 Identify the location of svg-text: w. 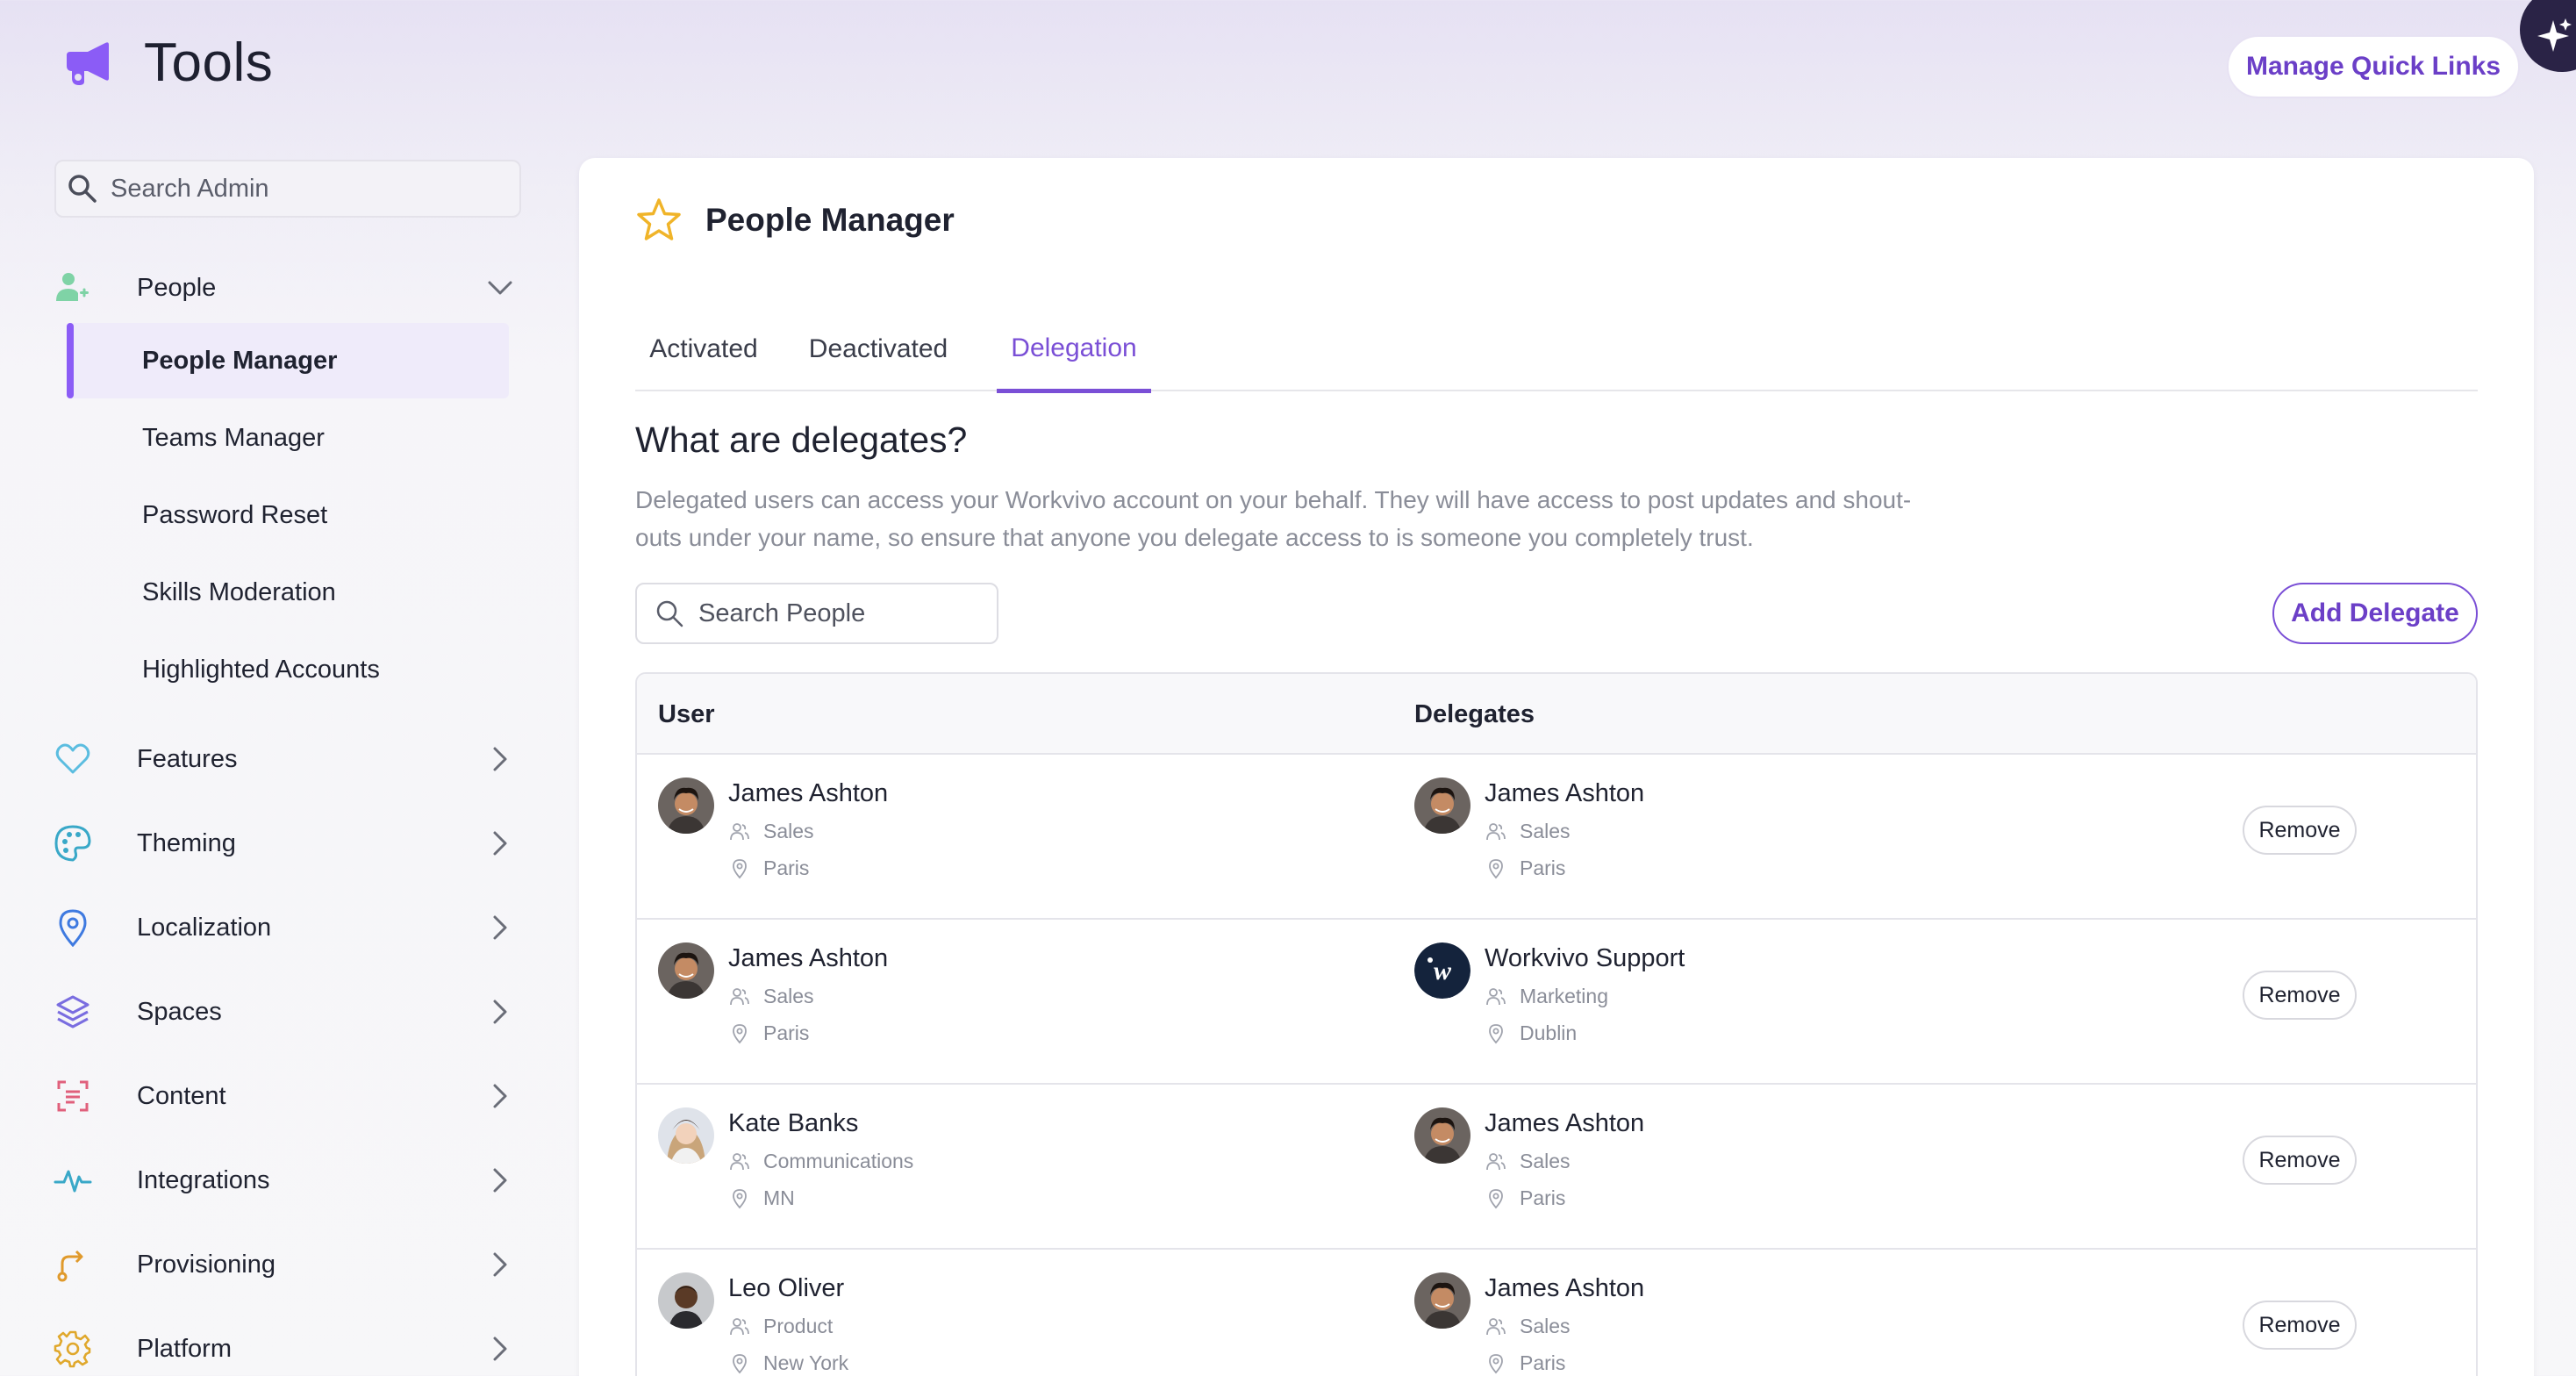
(1443, 971).